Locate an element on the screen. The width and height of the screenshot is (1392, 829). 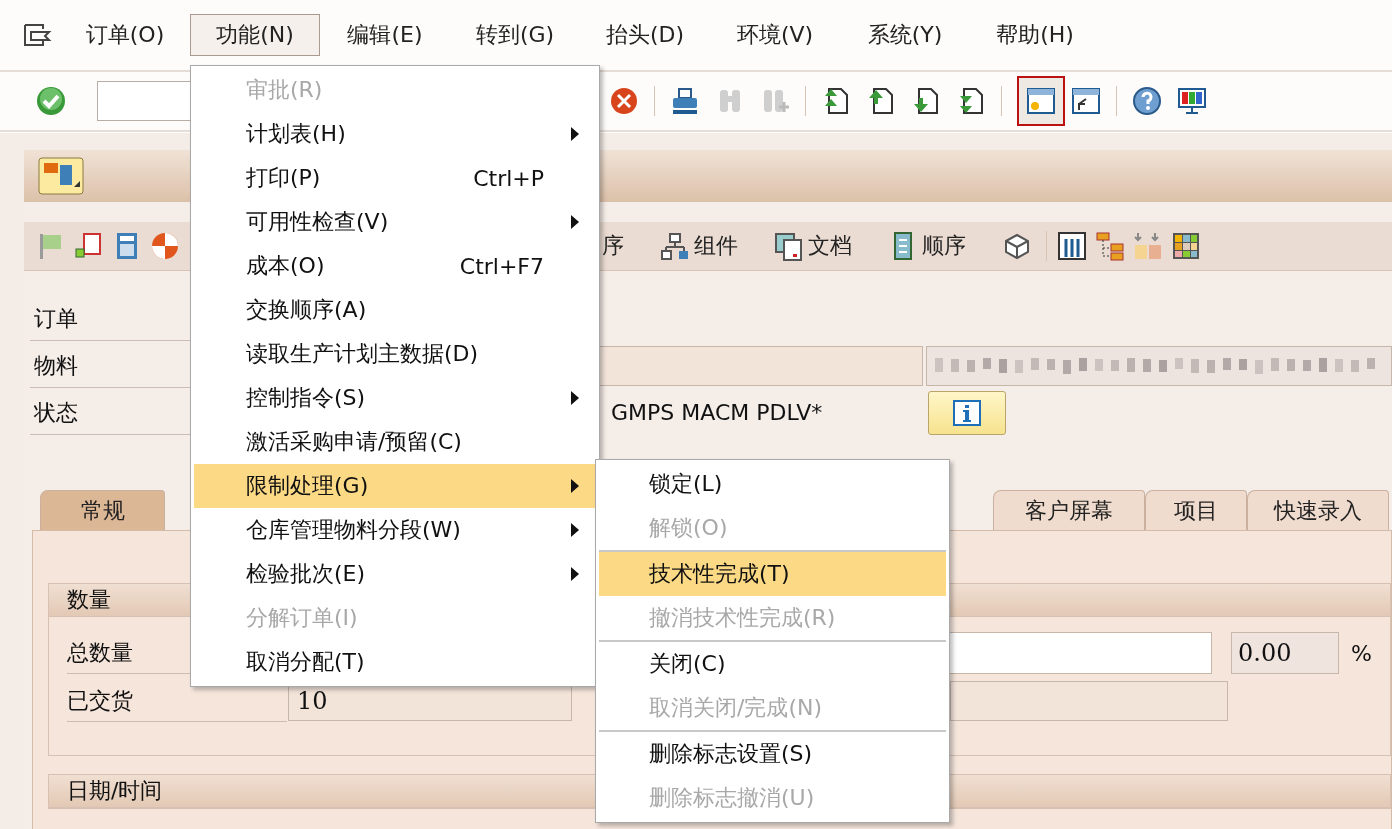
status-value: GMPS MACM PDLV* is located at coordinates (717, 412).